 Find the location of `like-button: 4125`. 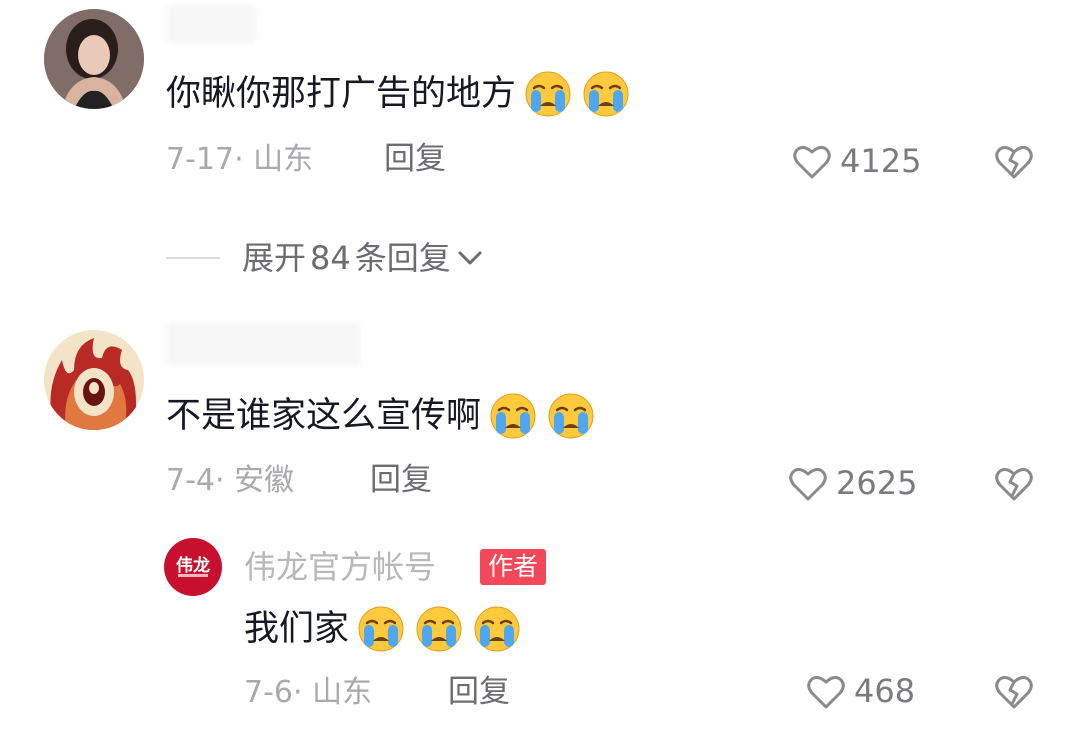

like-button: 4125 is located at coordinates (856, 161).